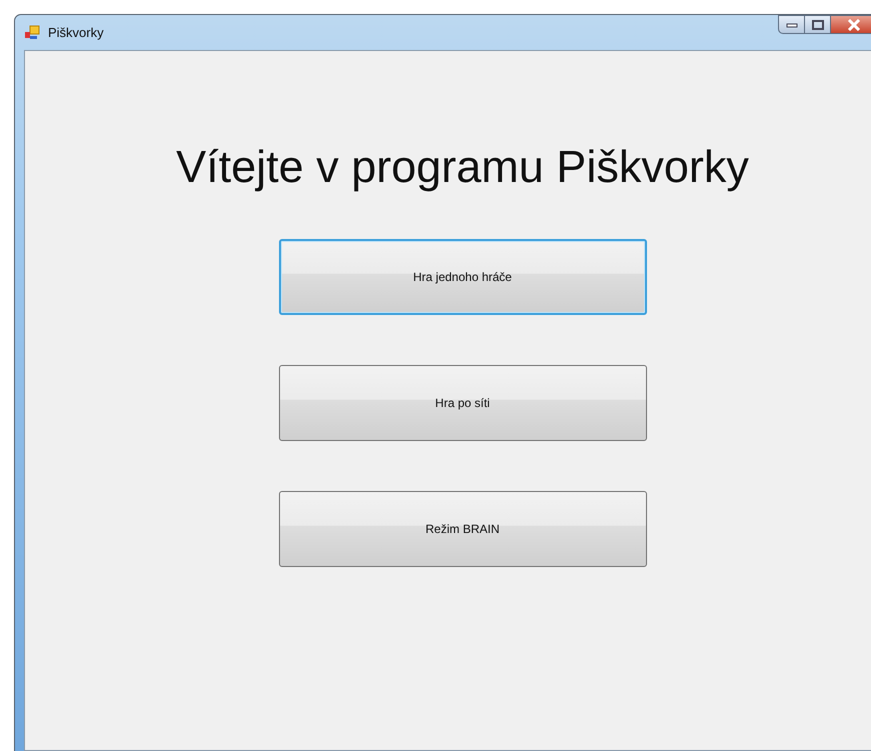  I want to click on menu-button: Režim BRAIN, so click(462, 529).